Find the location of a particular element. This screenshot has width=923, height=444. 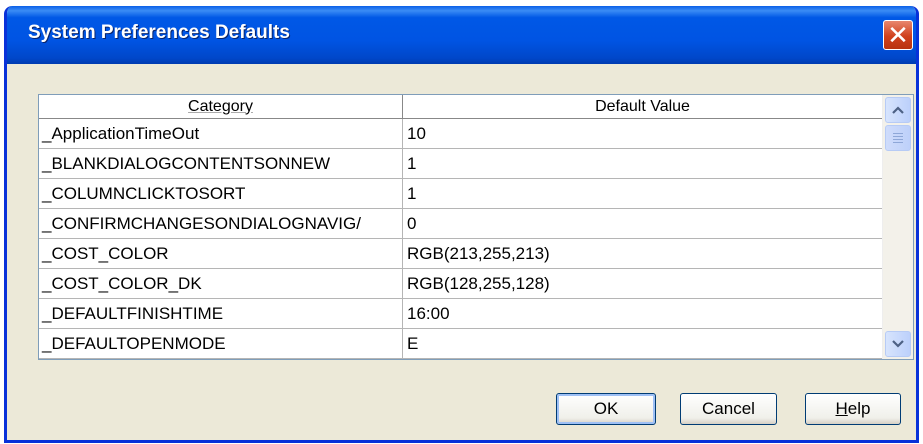

category-cell: _DEFAULTFINISHTIME is located at coordinates (221, 314).